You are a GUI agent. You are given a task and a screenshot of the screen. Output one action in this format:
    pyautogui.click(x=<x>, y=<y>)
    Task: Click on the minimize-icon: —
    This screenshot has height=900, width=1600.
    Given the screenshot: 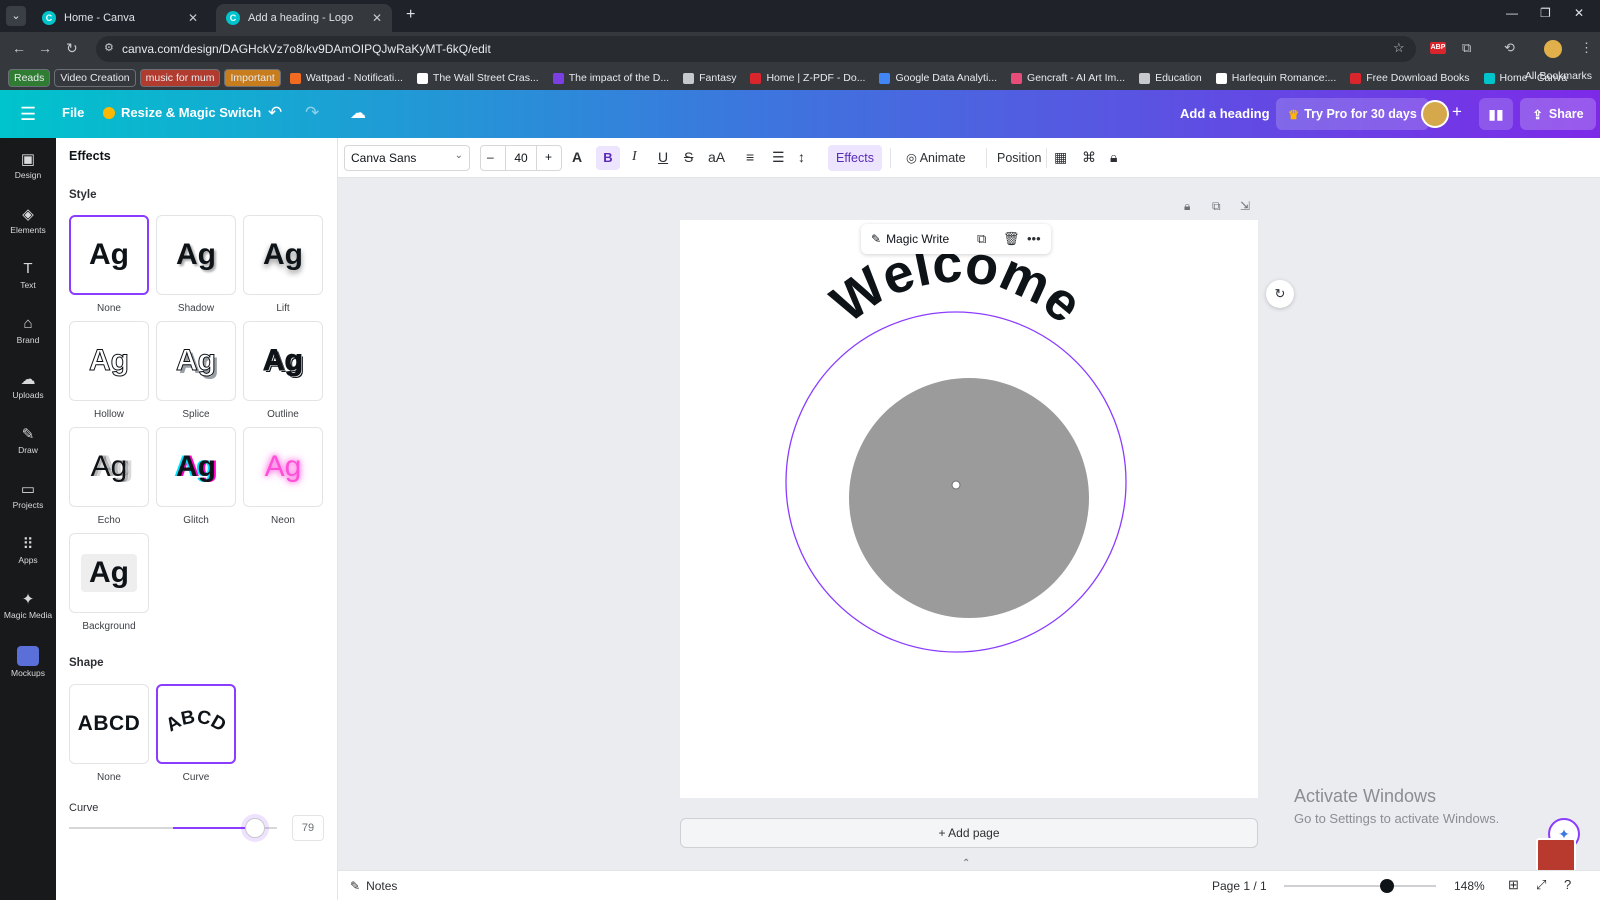 What is the action you would take?
    pyautogui.click(x=1512, y=13)
    